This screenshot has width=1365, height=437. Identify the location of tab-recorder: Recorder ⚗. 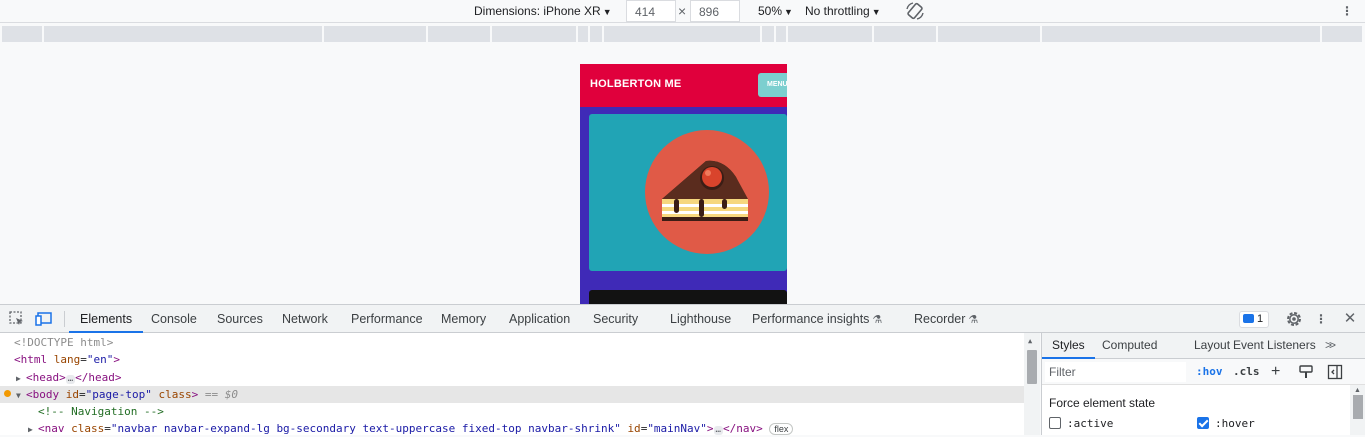
(946, 319).